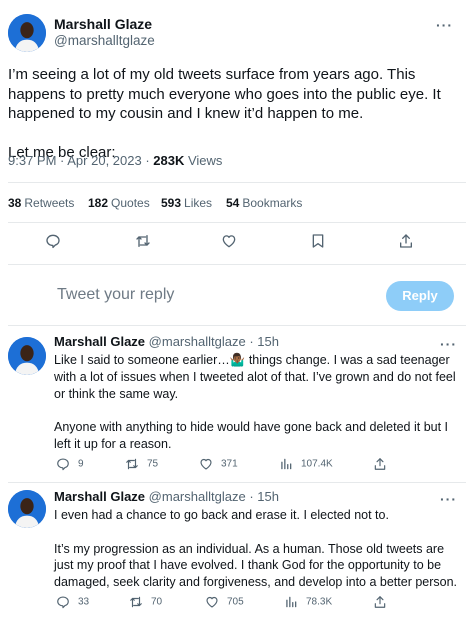 The image size is (474, 620). Describe the element at coordinates (224, 602) in the screenshot. I see `like-action: 705` at that location.